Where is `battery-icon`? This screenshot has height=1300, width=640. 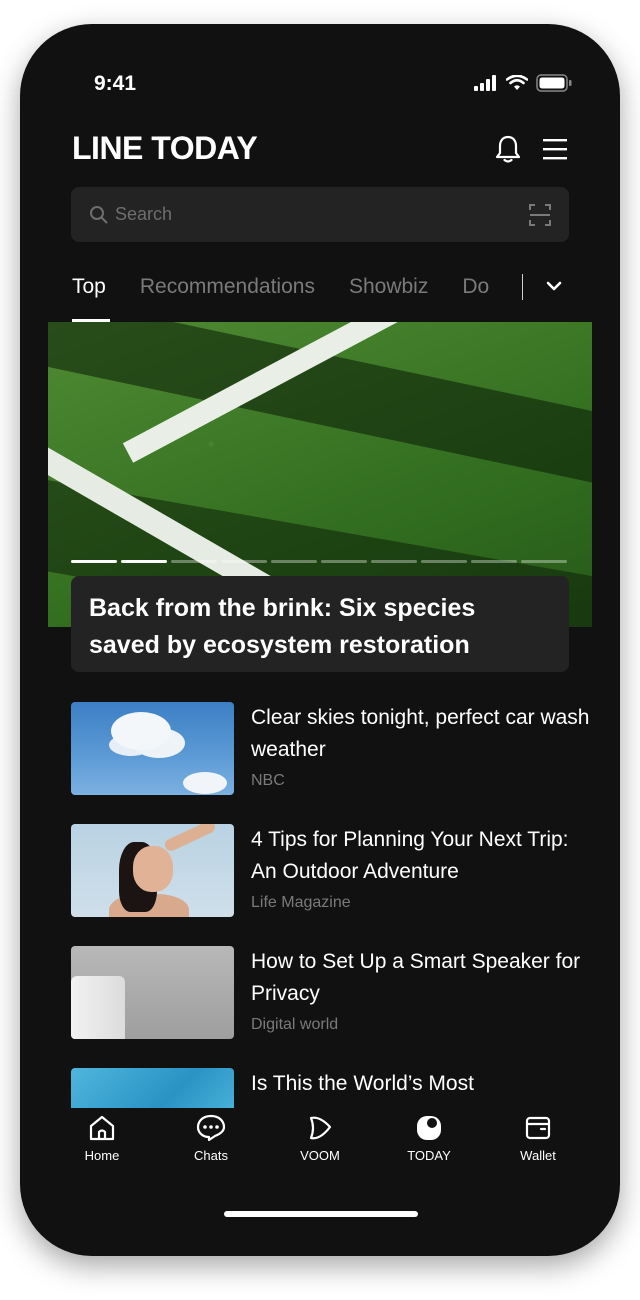 battery-icon is located at coordinates (554, 83).